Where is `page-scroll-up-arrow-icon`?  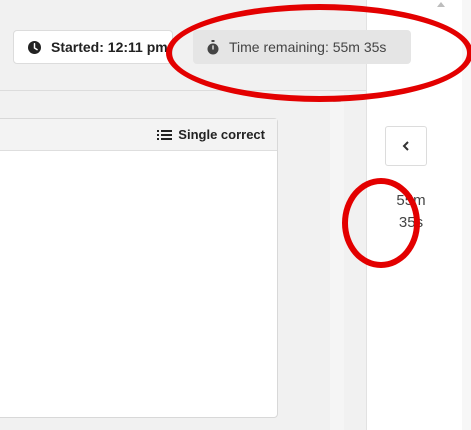
page-scroll-up-arrow-icon is located at coordinates (441, 4).